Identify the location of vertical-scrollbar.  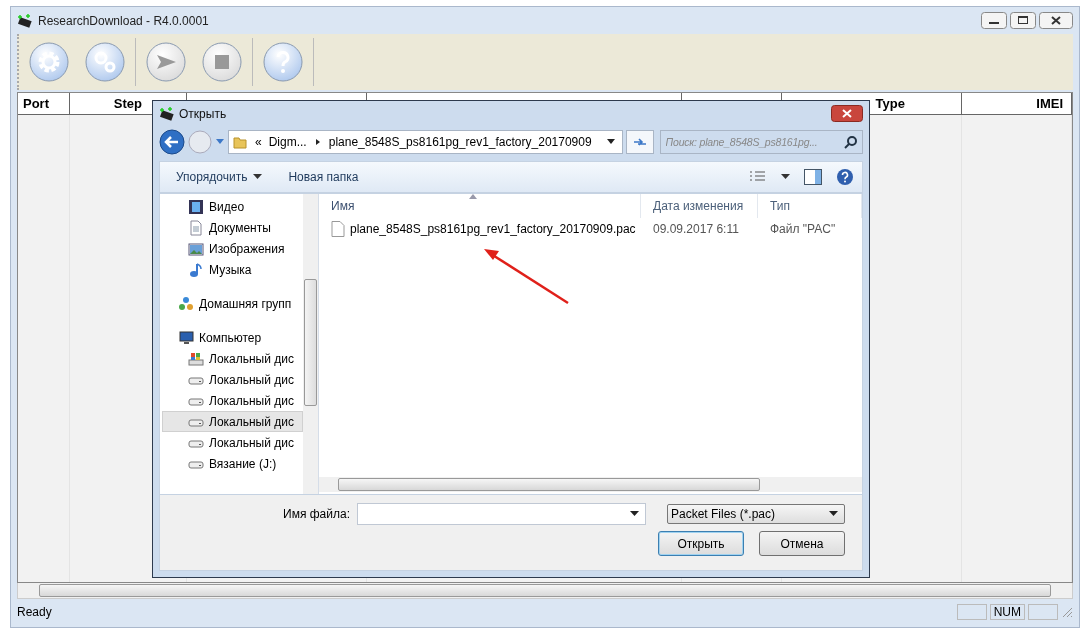
(310, 344).